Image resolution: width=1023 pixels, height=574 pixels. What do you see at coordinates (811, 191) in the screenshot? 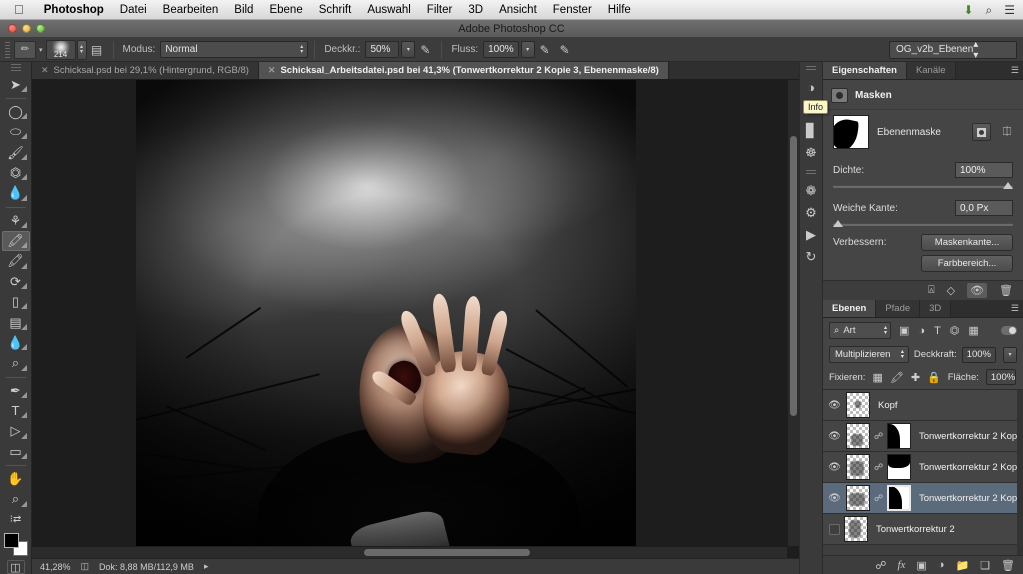
I see `brush-presets-icon: ❁` at bounding box center [811, 191].